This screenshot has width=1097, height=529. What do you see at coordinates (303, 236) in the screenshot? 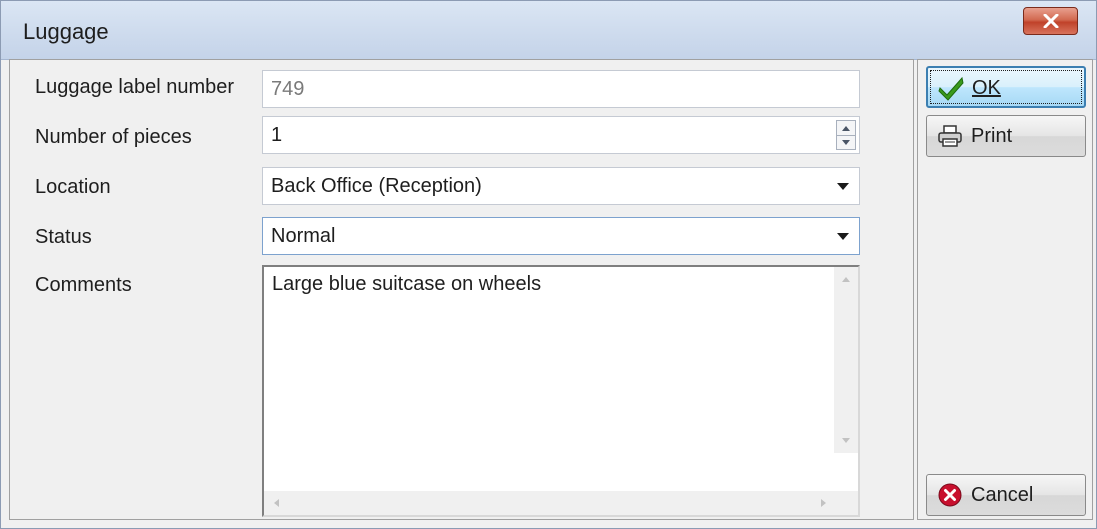
I see `status-value: Normal` at bounding box center [303, 236].